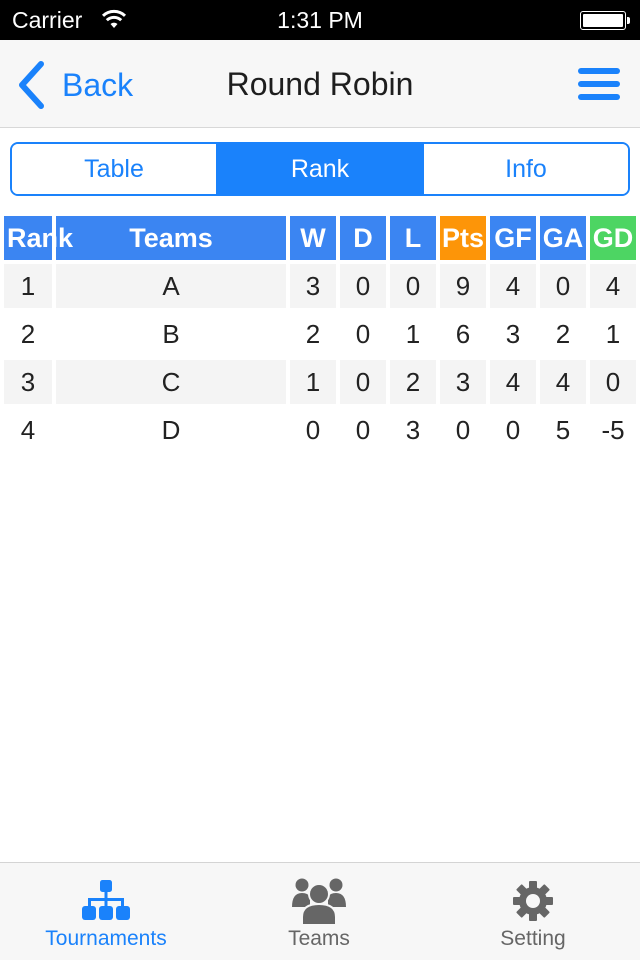 This screenshot has height=960, width=640. Describe the element at coordinates (628, 20) in the screenshot. I see `battery-nub` at that location.